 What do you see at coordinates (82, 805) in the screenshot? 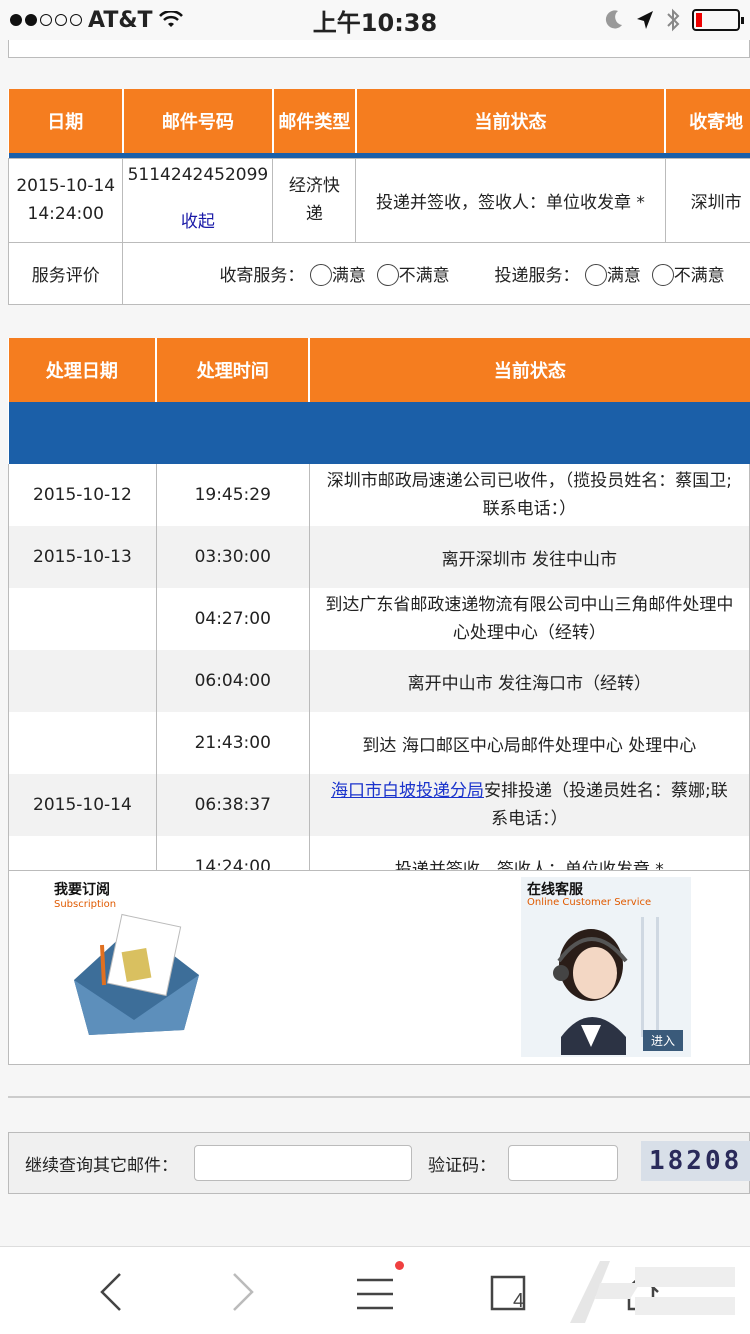
I see `row-date: 2015-10-14` at bounding box center [82, 805].